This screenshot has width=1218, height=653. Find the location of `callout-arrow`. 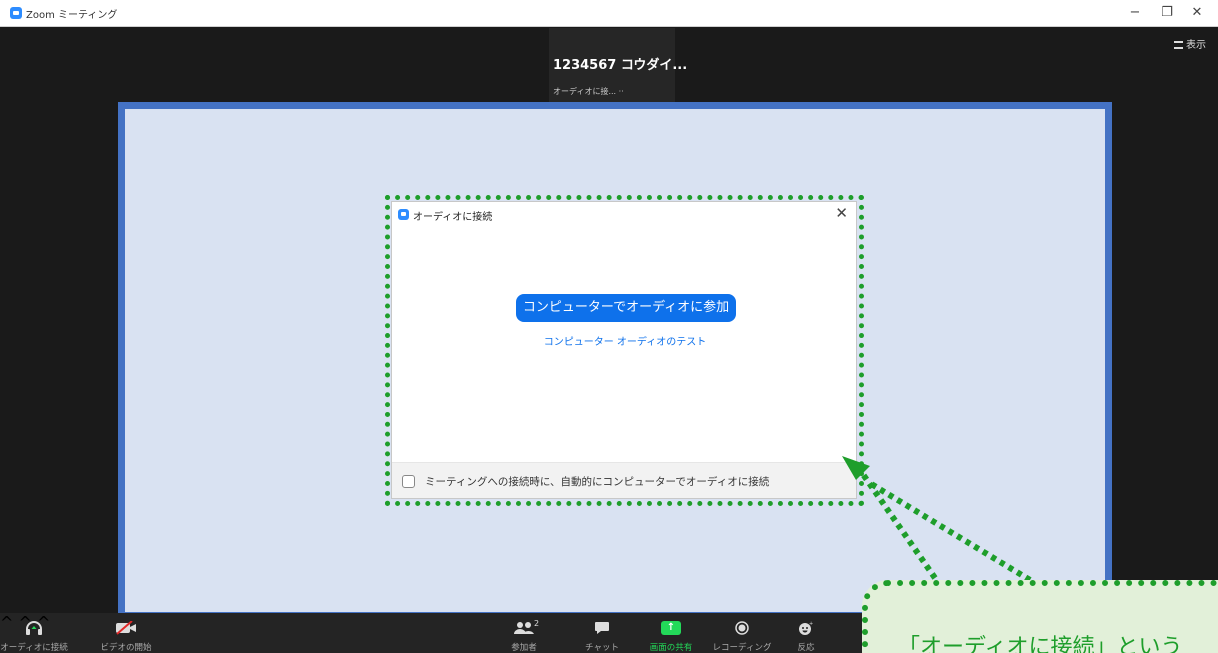

callout-arrow is located at coordinates (937, 519).